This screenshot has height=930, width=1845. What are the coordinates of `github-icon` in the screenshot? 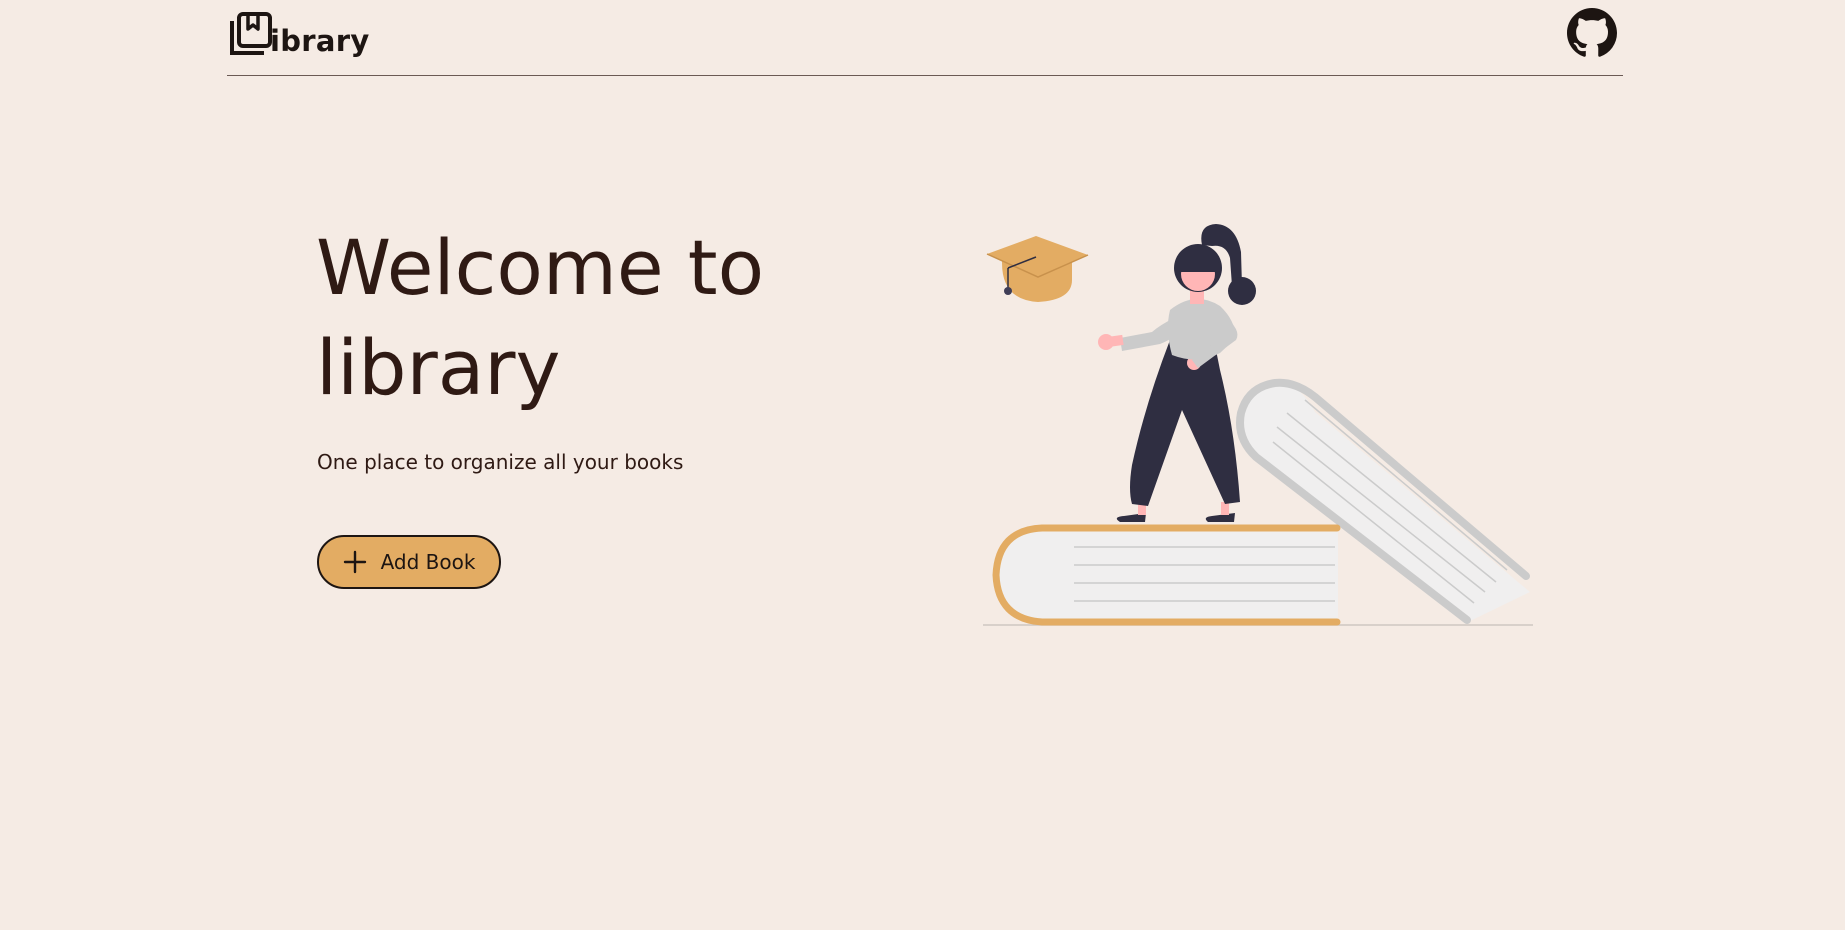 It's located at (1592, 32).